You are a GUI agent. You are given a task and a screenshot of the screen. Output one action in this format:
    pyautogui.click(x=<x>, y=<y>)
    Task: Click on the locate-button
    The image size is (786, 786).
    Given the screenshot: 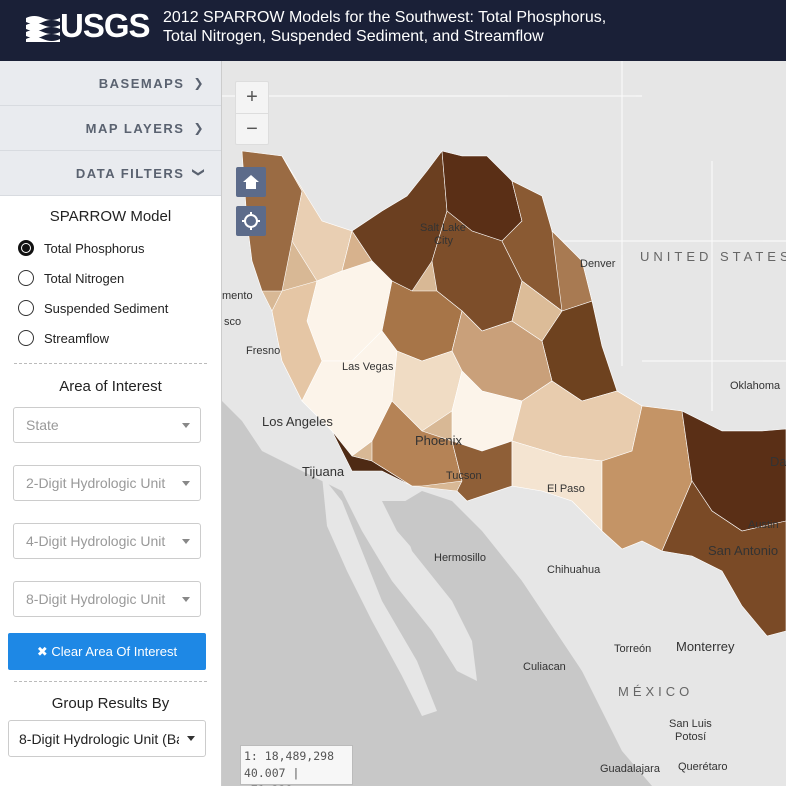 What is the action you would take?
    pyautogui.click(x=251, y=221)
    